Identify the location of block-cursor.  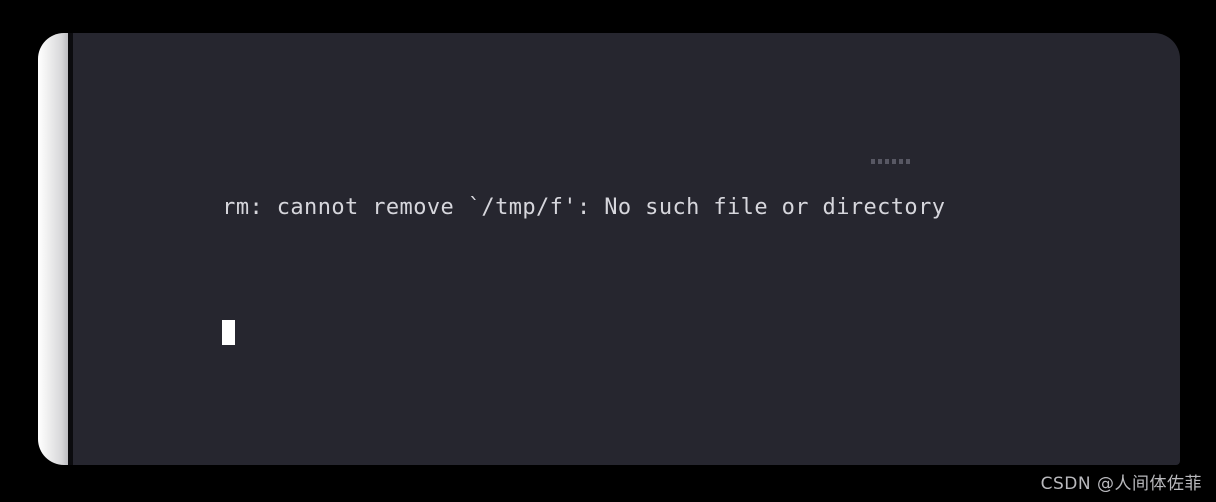
(229, 332).